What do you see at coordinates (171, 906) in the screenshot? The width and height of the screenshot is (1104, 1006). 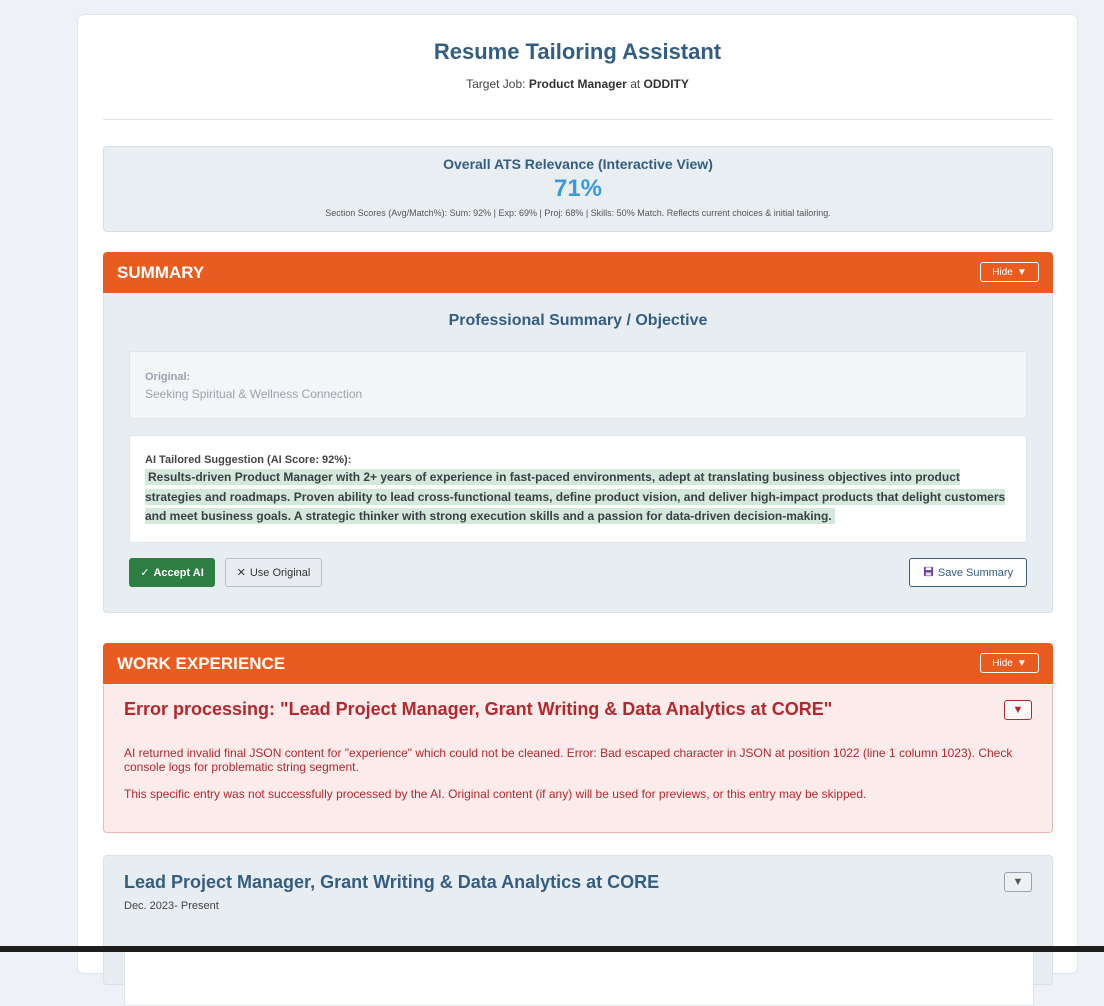 I see `entry-dates: Dec. 2023- Present` at bounding box center [171, 906].